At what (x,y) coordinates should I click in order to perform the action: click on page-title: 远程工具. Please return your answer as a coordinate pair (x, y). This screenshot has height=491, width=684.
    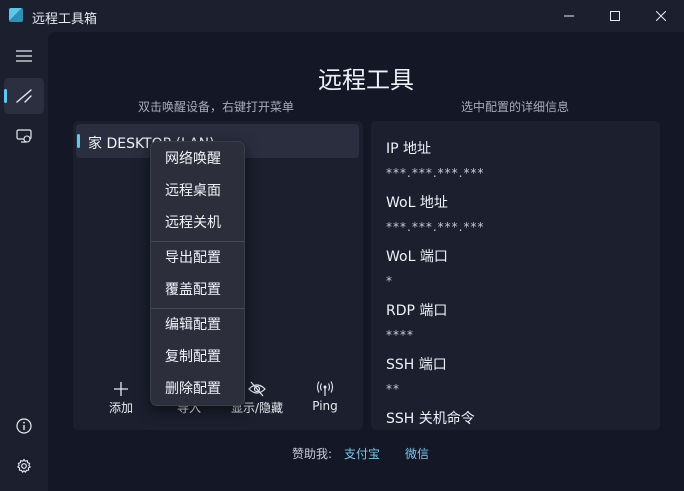
    Looking at the image, I should click on (366, 80).